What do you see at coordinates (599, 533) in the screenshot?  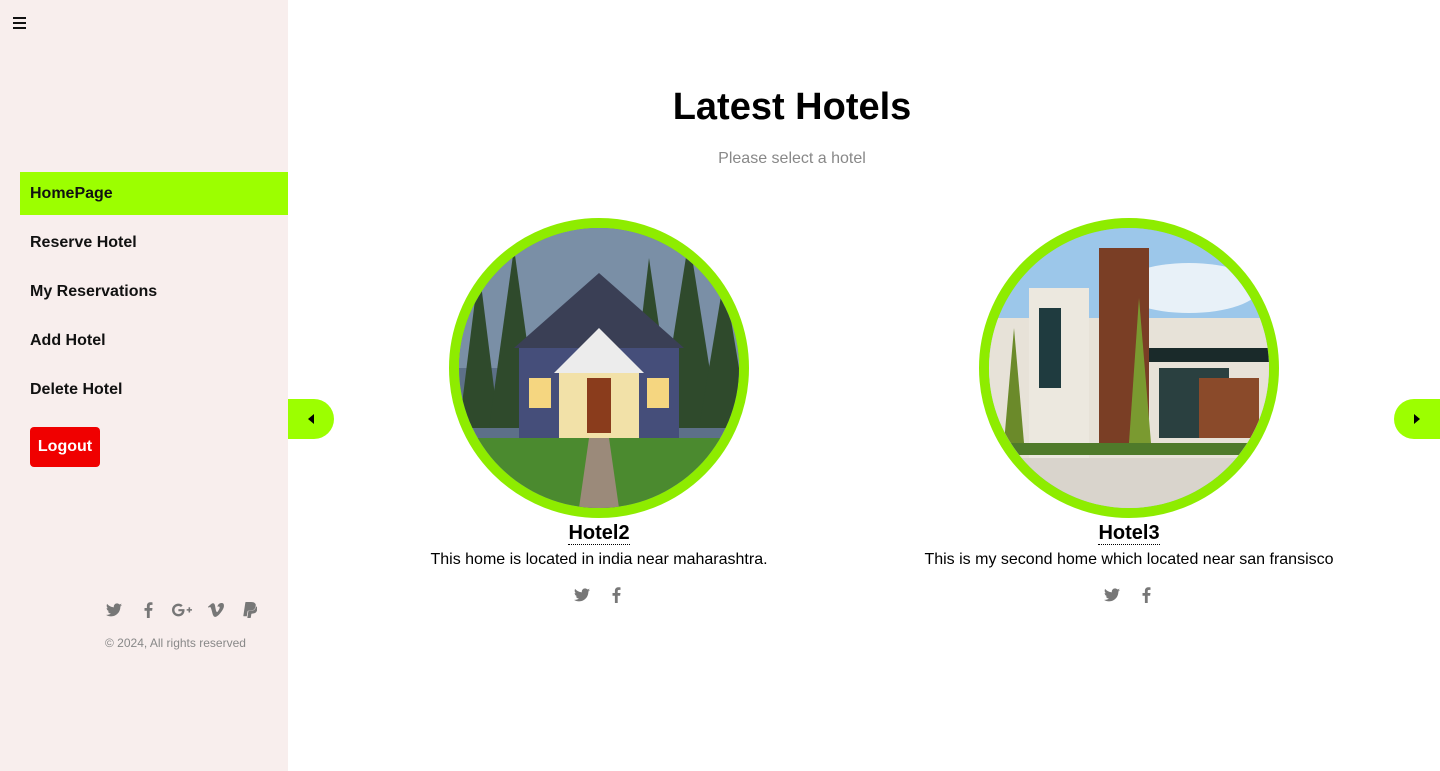 I see `hotel-name-link: Hotel2` at bounding box center [599, 533].